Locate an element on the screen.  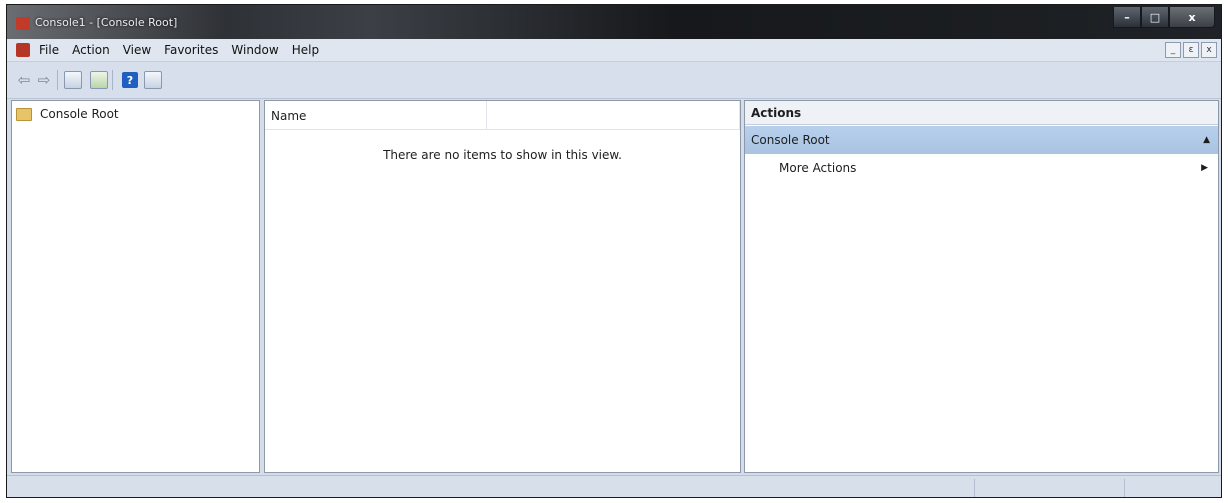
menu-action: Action is located at coordinates (91, 50).